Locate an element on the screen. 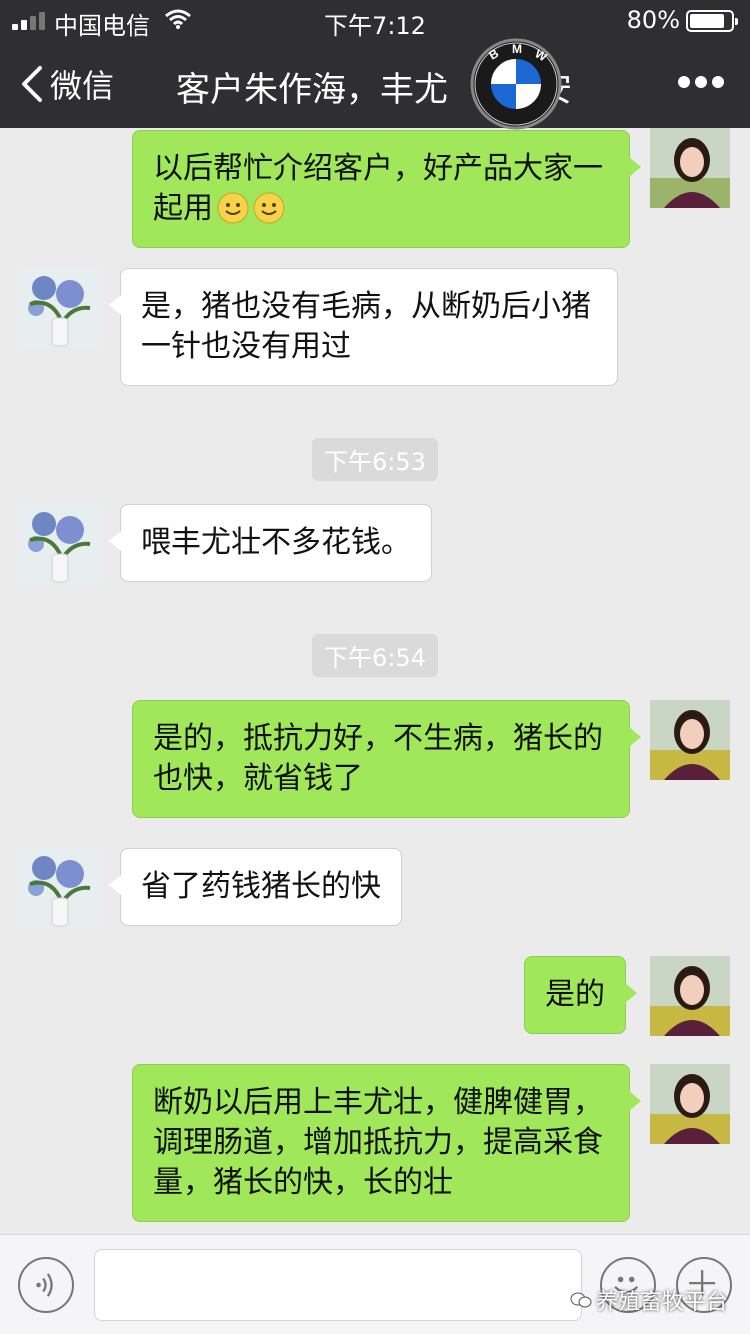 This screenshot has height=1334, width=750. chat-title-main: 客户朱作海，丰尤 is located at coordinates (312, 90).